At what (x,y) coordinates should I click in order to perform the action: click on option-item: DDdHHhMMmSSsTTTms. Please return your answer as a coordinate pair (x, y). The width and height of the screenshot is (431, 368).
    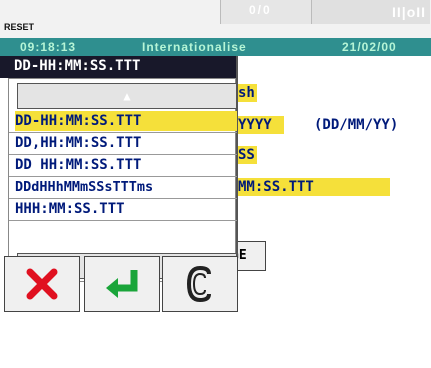
    Looking at the image, I should click on (126, 187).